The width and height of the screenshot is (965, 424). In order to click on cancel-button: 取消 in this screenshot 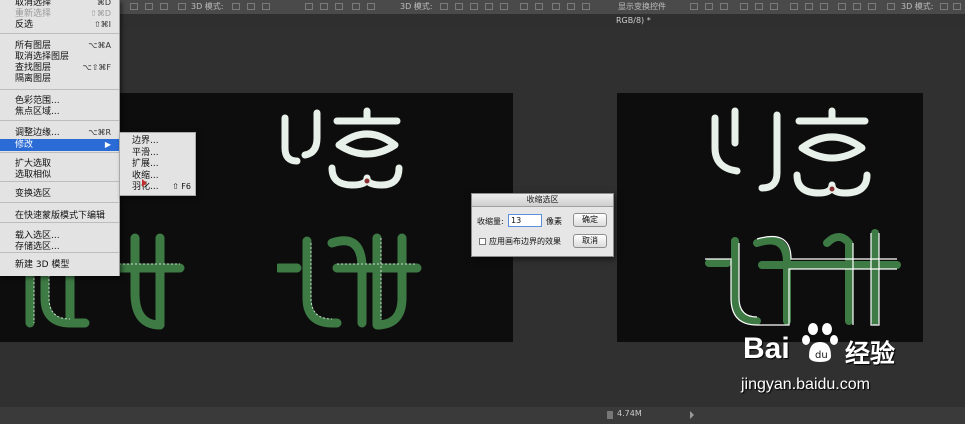, I will do `click(590, 241)`.